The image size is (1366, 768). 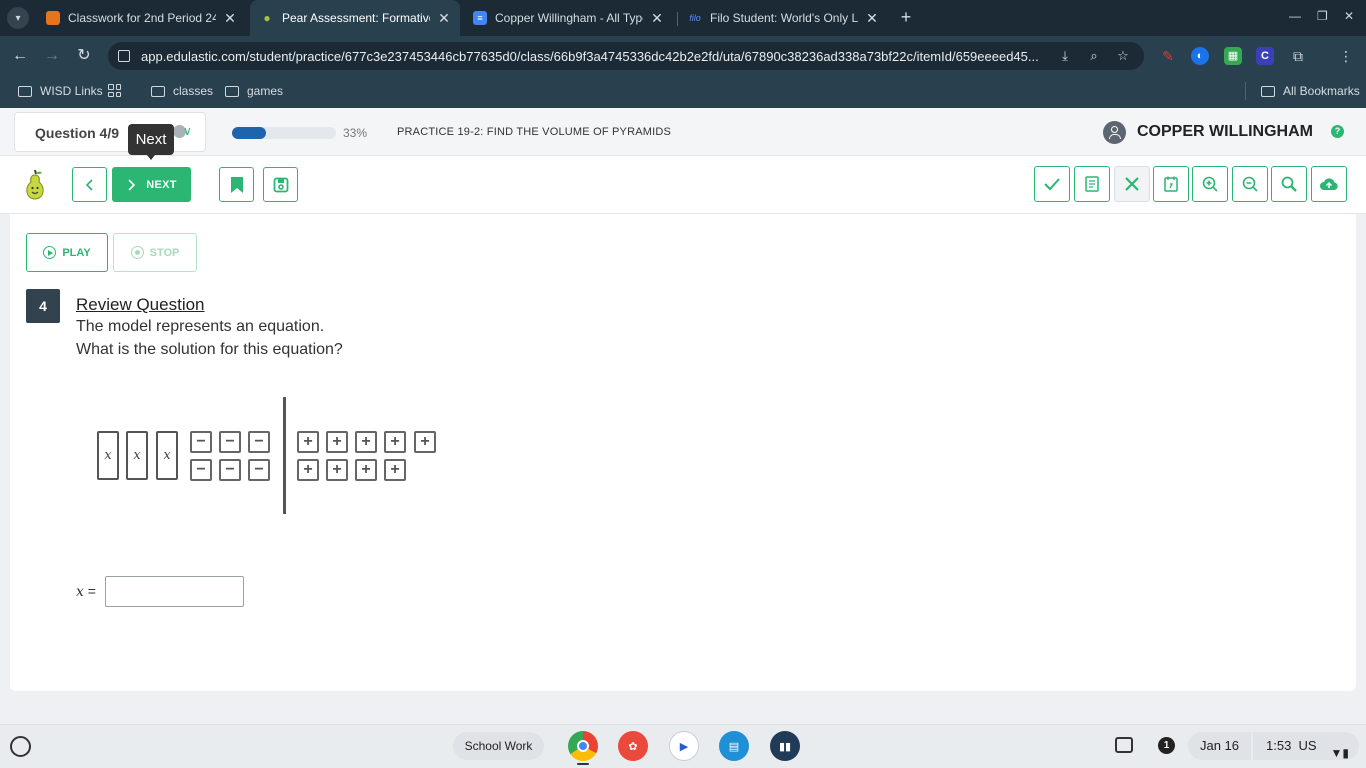 What do you see at coordinates (1329, 184) in the screenshot?
I see `submit-upload-button` at bounding box center [1329, 184].